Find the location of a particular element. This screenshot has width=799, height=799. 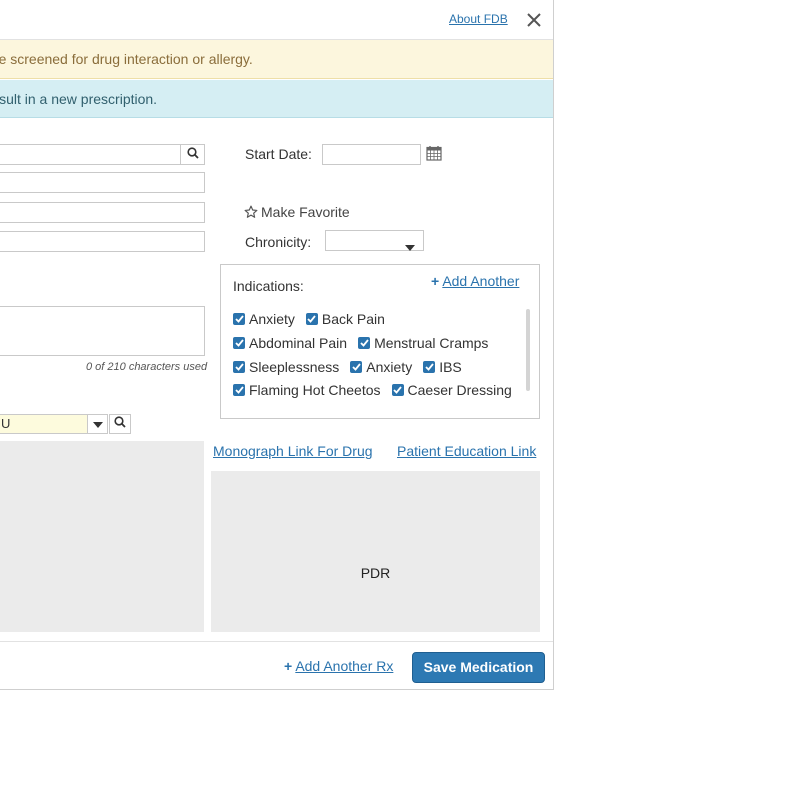

indication-label: Menstrual Cramps is located at coordinates (431, 343).